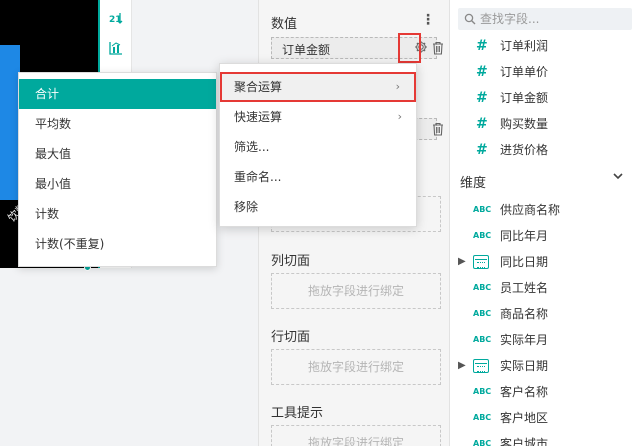 Image resolution: width=639 pixels, height=446 pixels. Describe the element at coordinates (291, 337) in the screenshot. I see `row-slicer-title: 行切面` at that location.